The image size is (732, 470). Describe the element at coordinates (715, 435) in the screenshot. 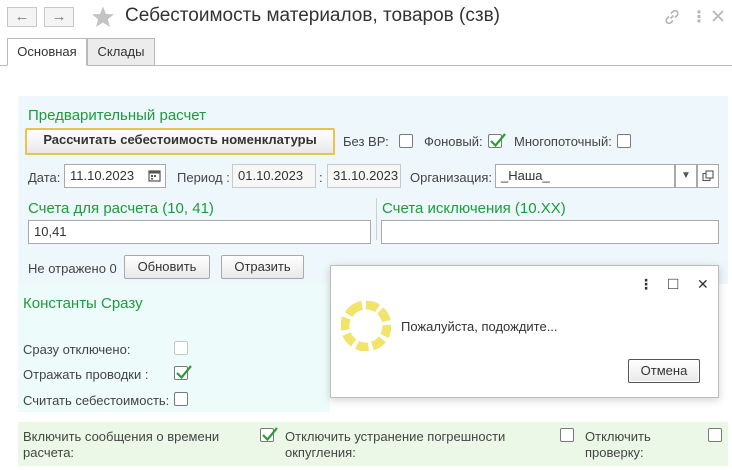

I see `check-checkbox` at that location.